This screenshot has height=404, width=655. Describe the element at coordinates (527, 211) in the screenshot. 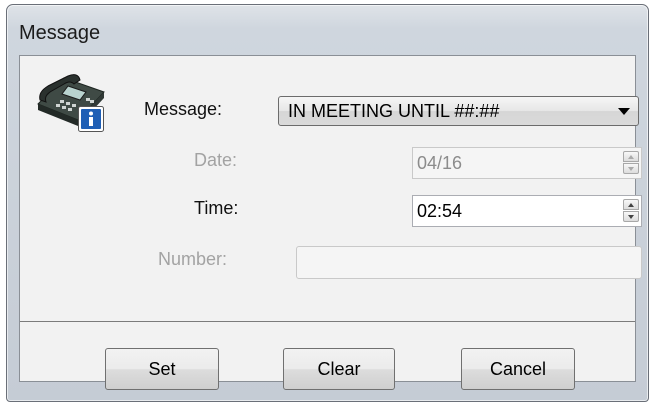

I see `time-field: 02:54` at that location.